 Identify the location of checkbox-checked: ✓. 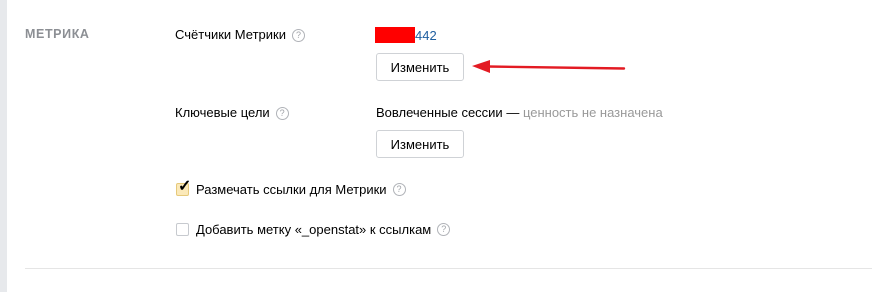
(183, 187).